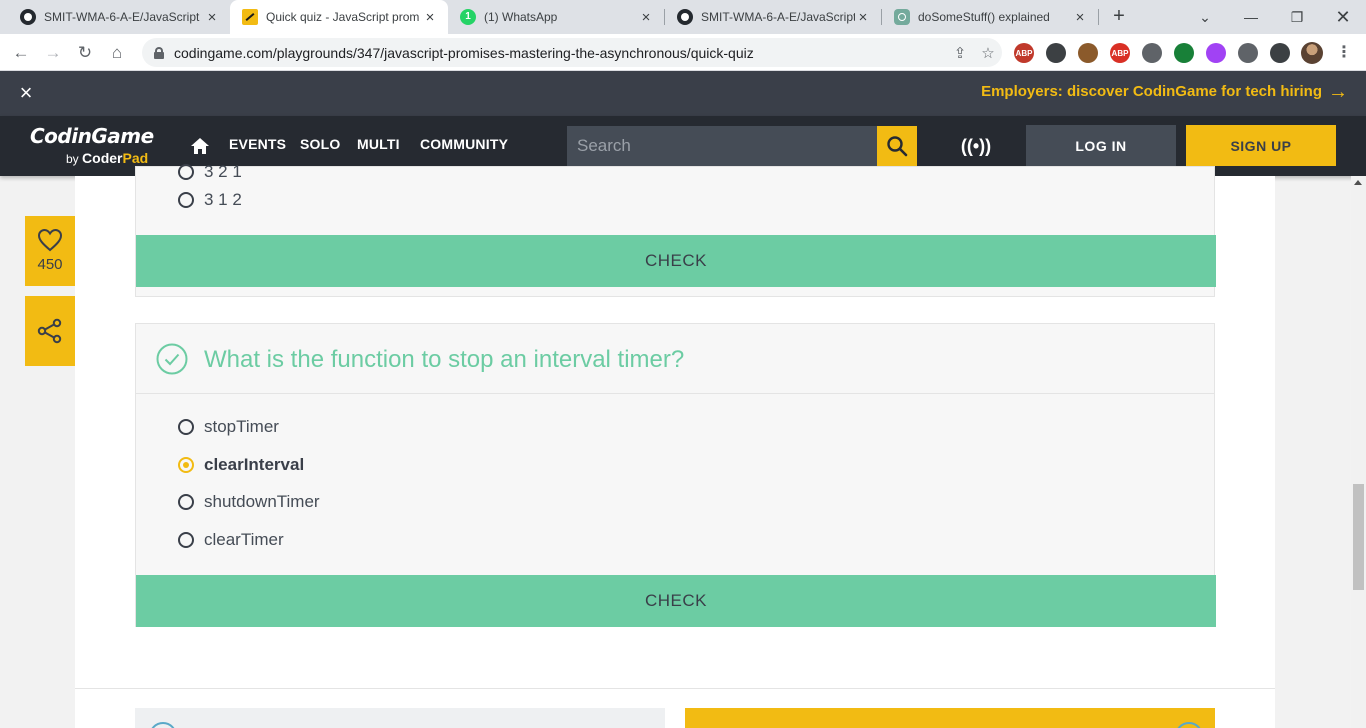  Describe the element at coordinates (21, 53) in the screenshot. I see `back-icon: ←` at that location.